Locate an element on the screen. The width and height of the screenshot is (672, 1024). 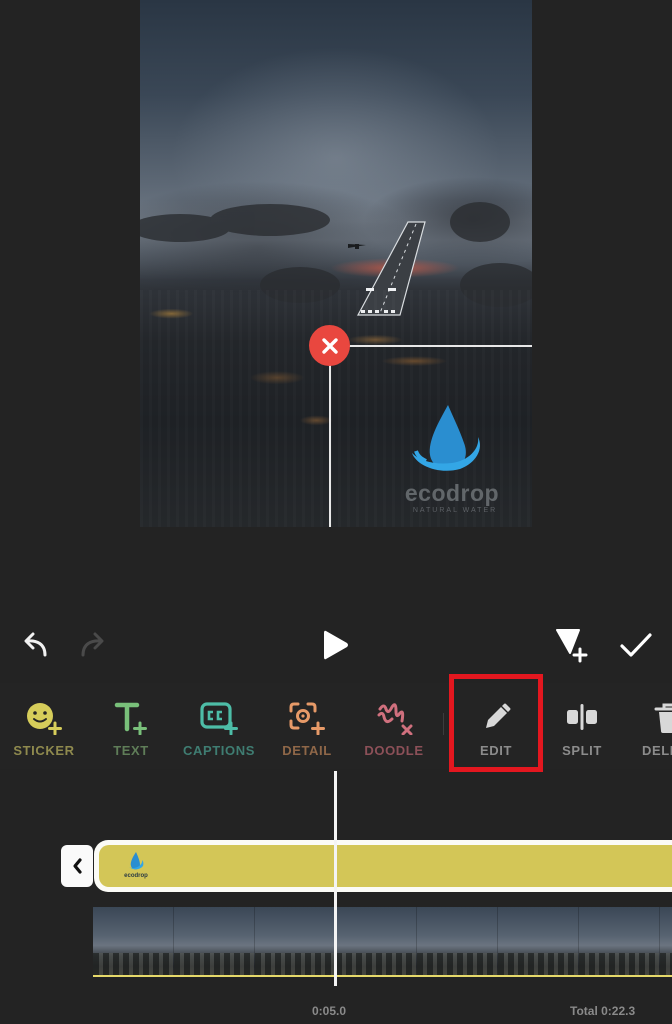
tool-detail: DETAIL is located at coordinates (307, 726).